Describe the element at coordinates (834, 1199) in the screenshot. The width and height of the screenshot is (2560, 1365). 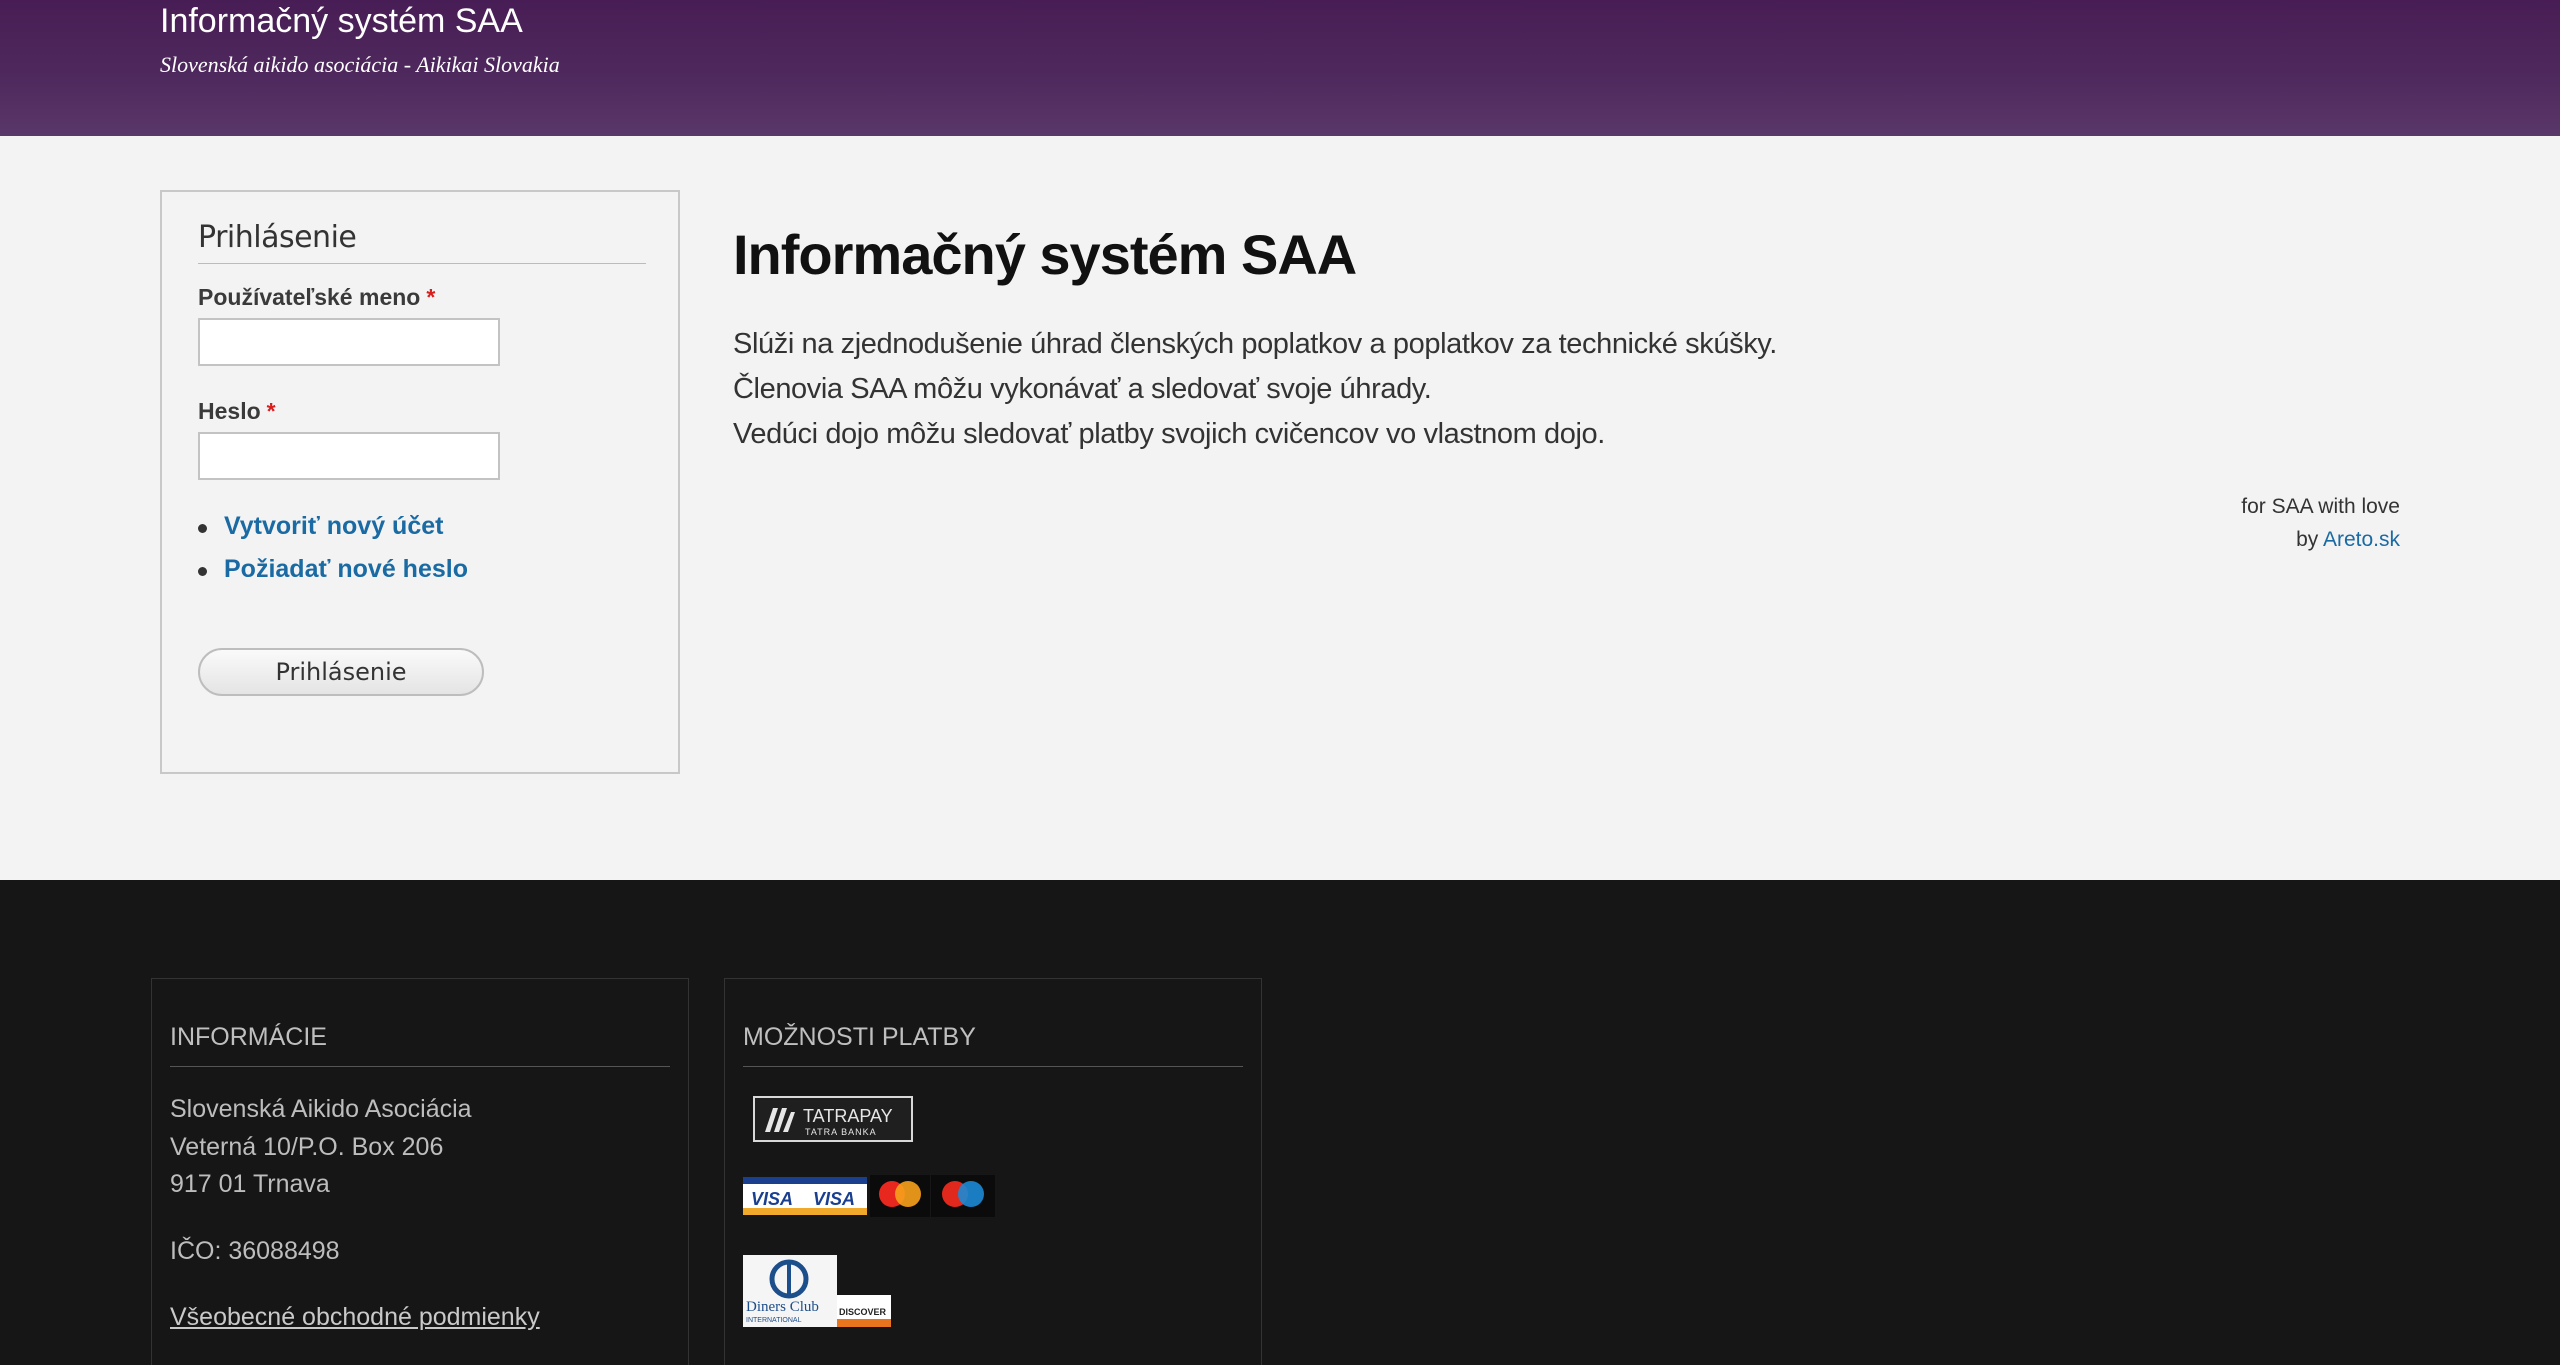
I see `visa-electron-logo: VISA` at that location.